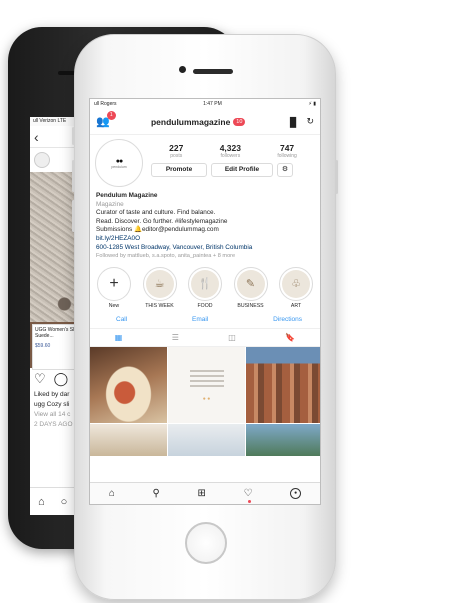  I want to click on saved-icon: 🔖, so click(290, 337).